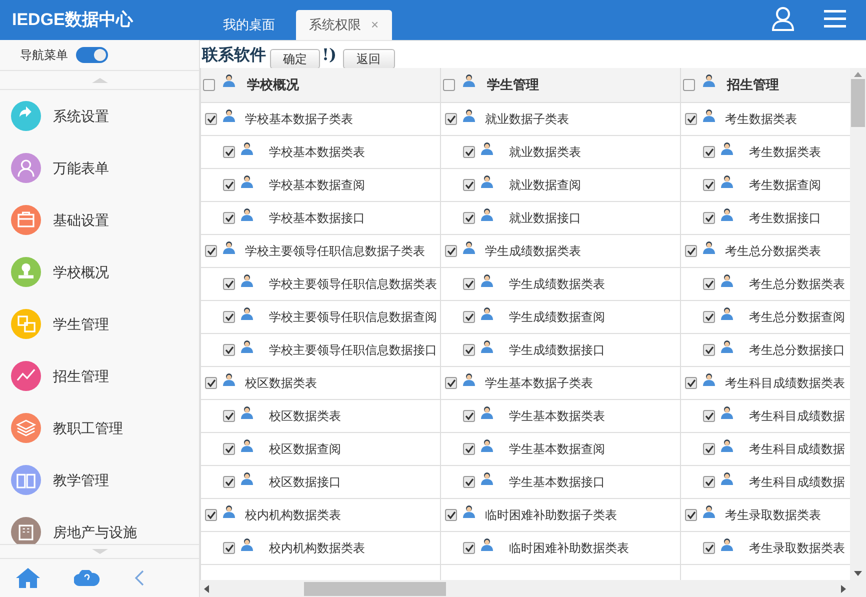 This screenshot has height=597, width=866. I want to click on sidebar-item: 房地产与设施, so click(95, 532).